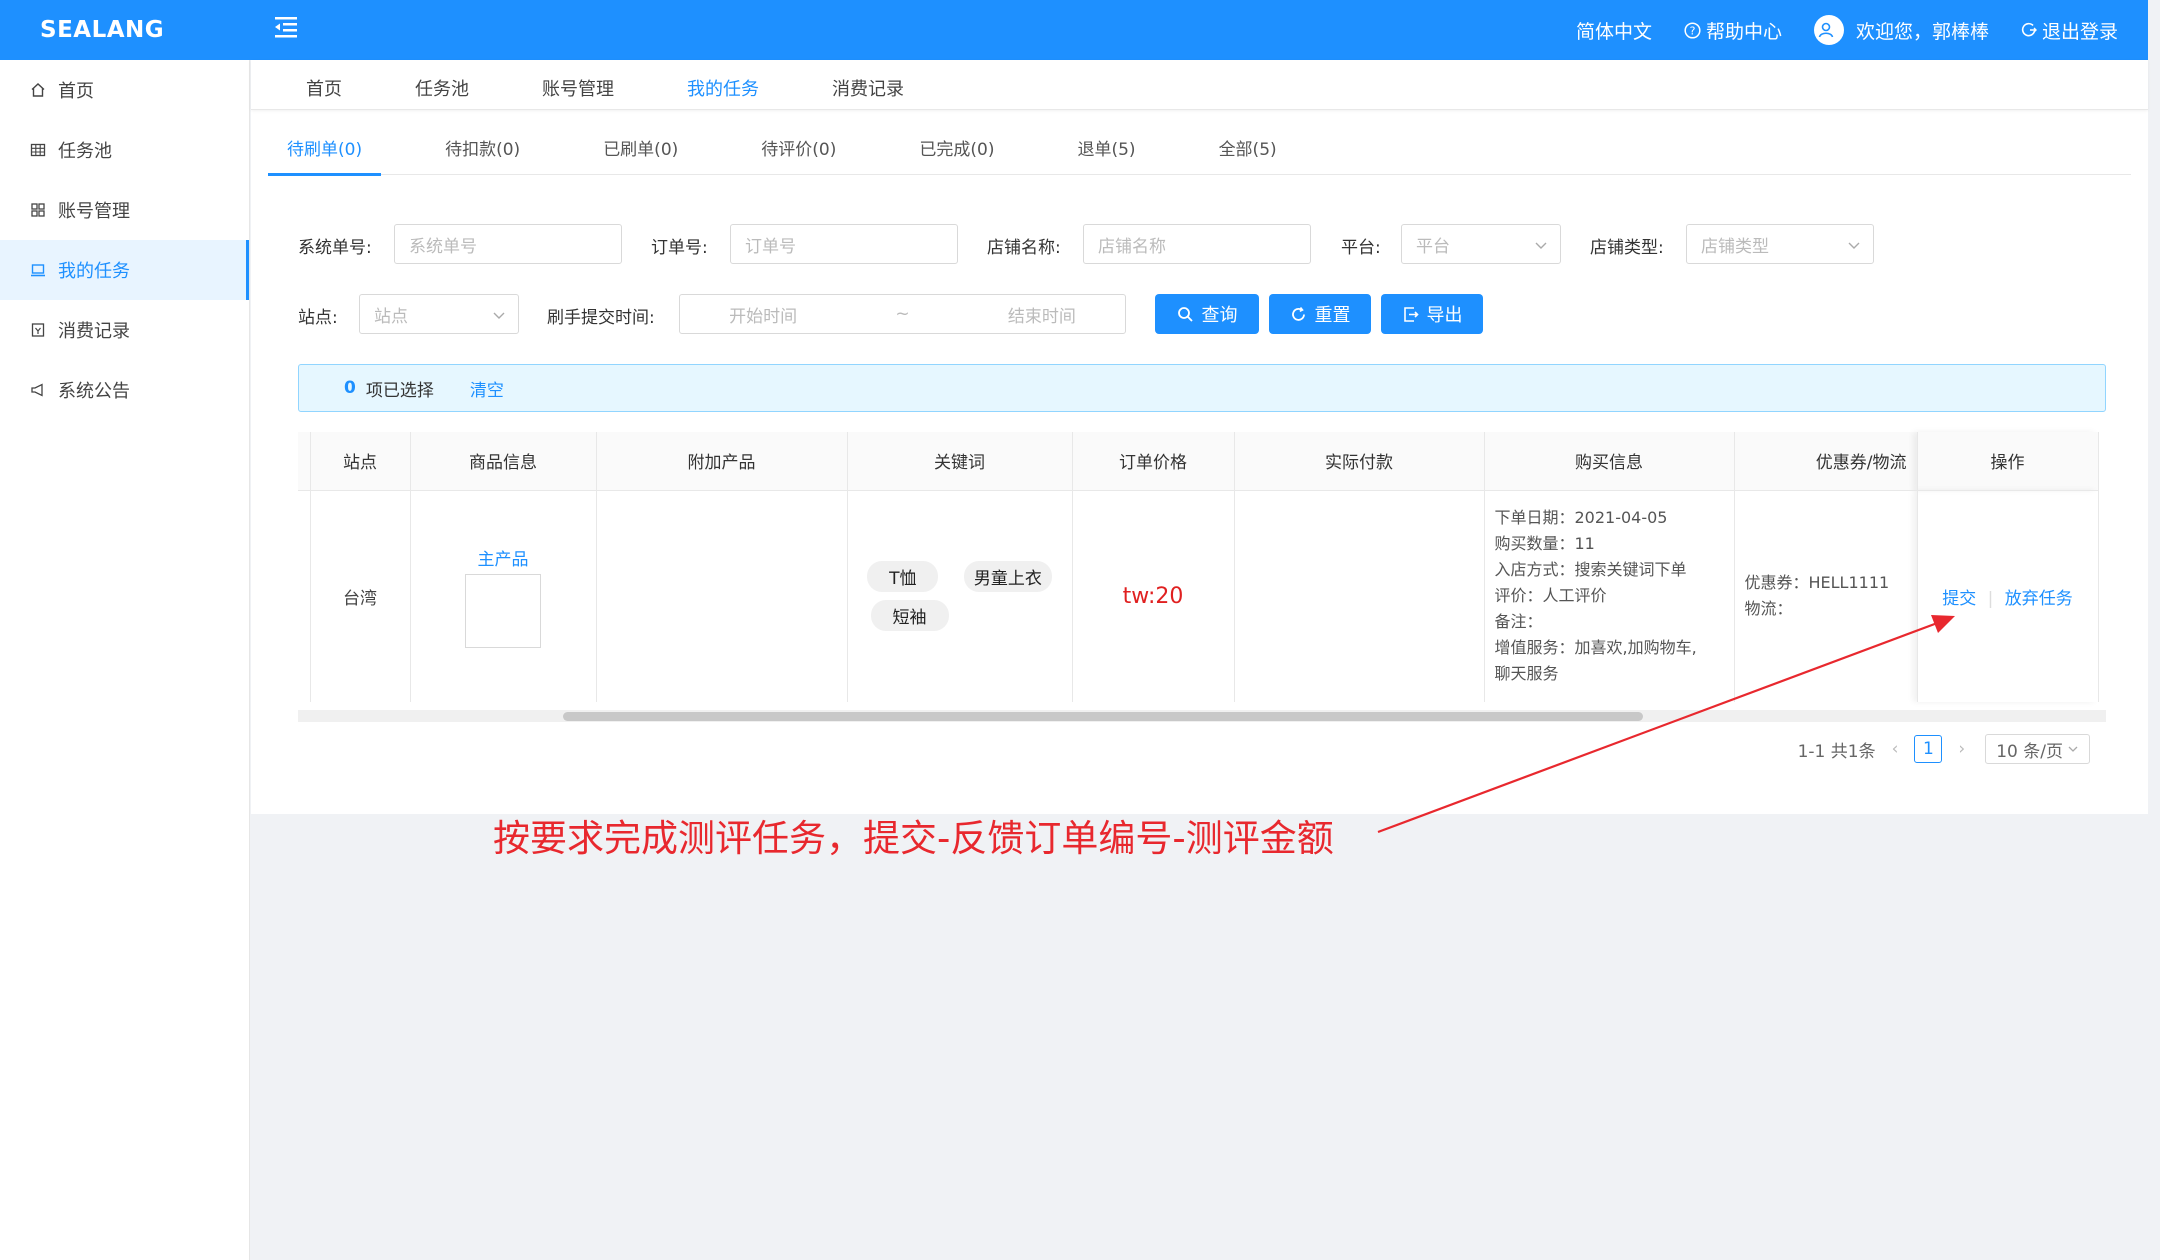  What do you see at coordinates (913, 838) in the screenshot?
I see `annotation-text: 按要求完成测评任务，提交-反馈订单编号-测评金额` at bounding box center [913, 838].